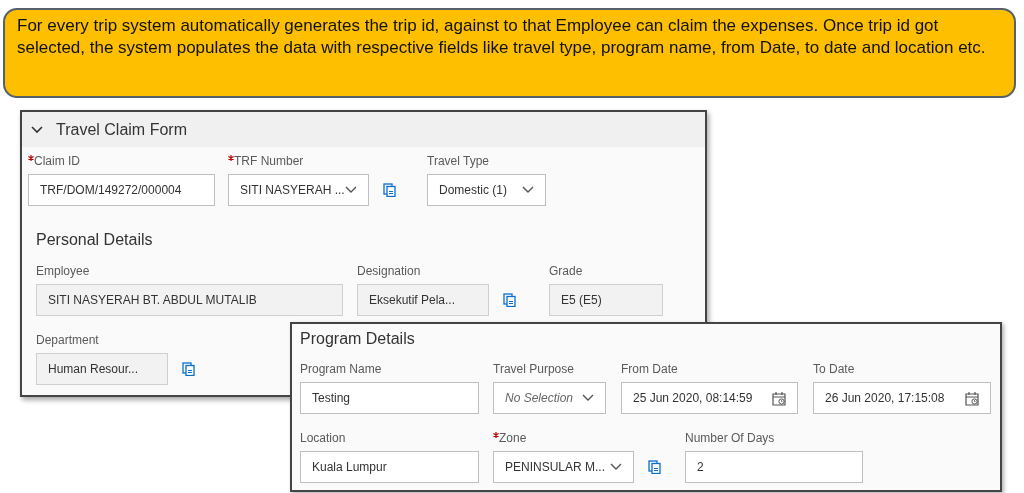 The image size is (1024, 493). I want to click on field-label: From Date, so click(649, 369).